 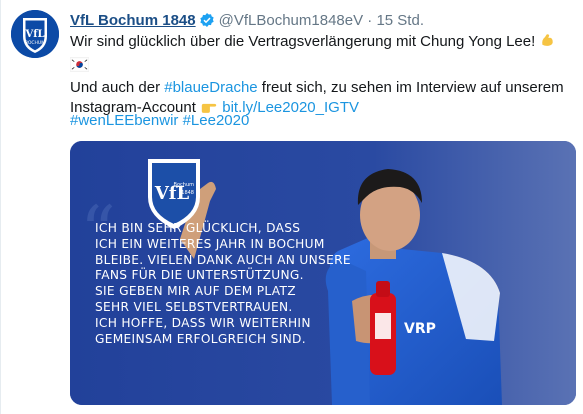 I want to click on avatar: VfL BOCHUM, so click(x=35, y=34).